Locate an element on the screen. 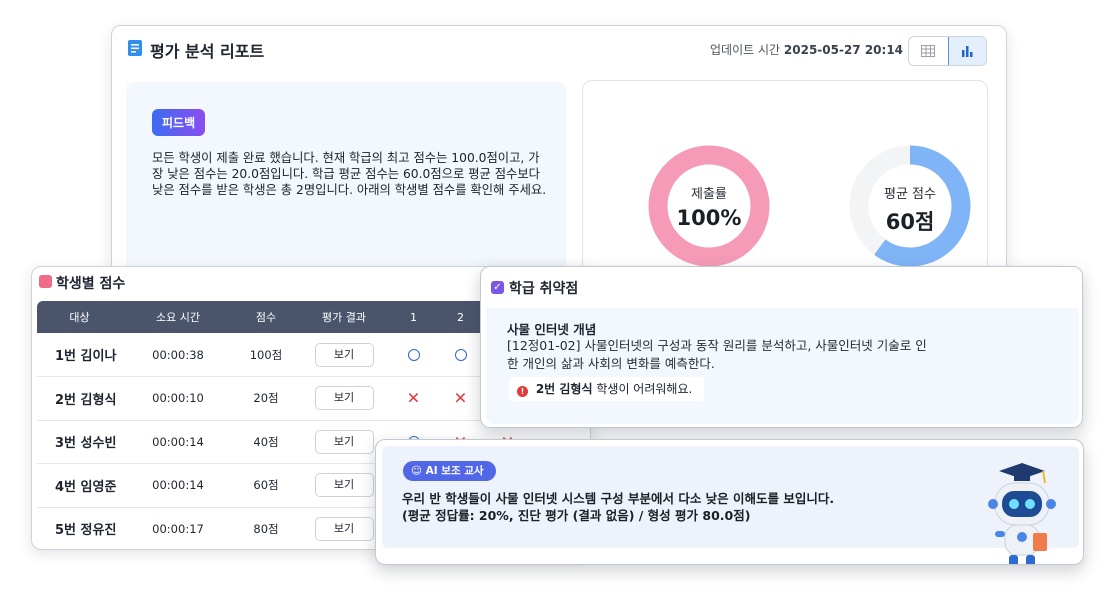 The image size is (1120, 601). robot-mascot-icon is located at coordinates (1022, 513).